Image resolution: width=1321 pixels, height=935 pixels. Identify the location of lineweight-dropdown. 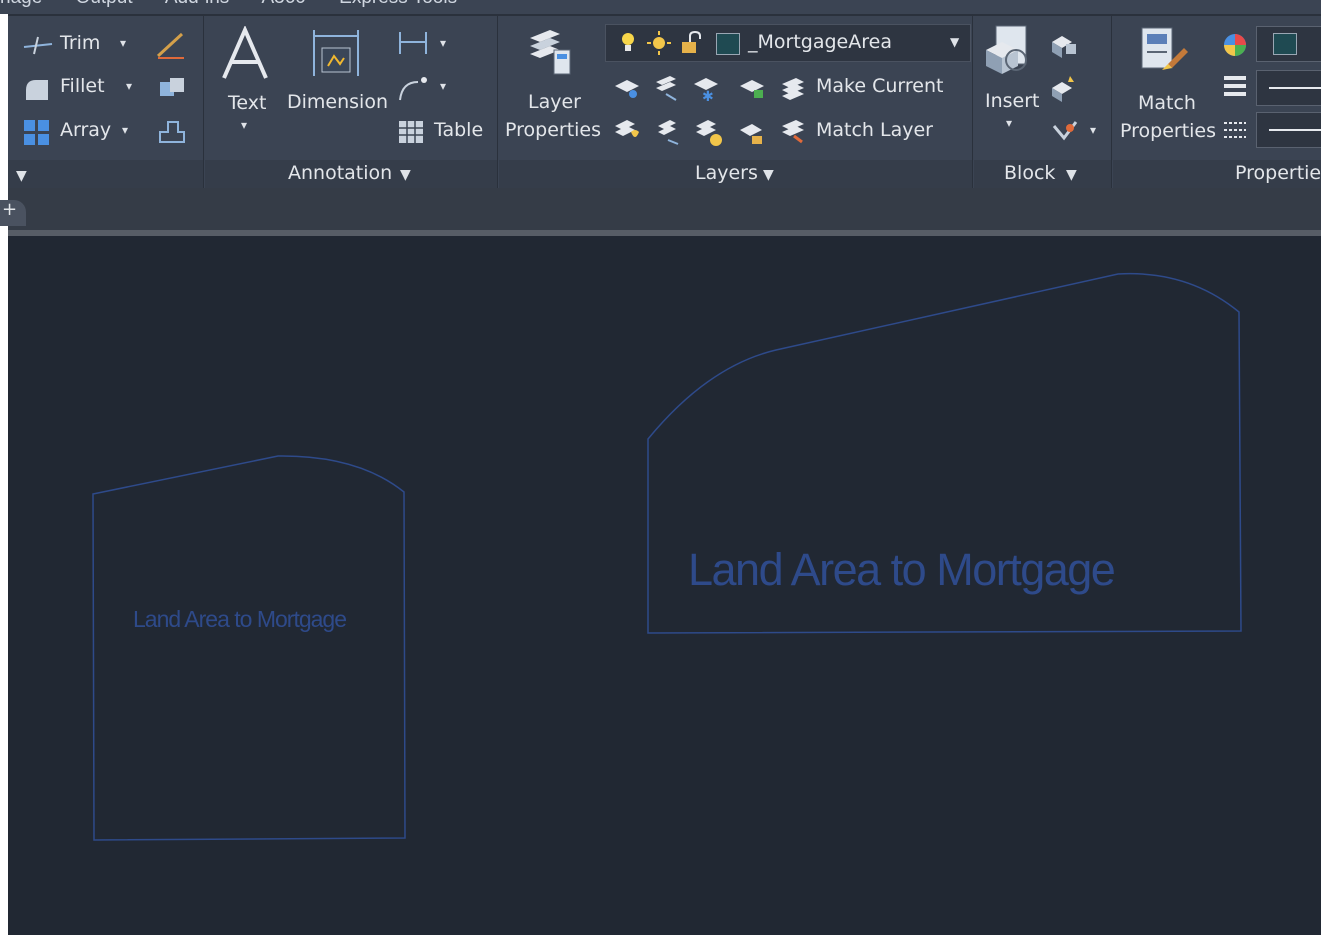
(1288, 88).